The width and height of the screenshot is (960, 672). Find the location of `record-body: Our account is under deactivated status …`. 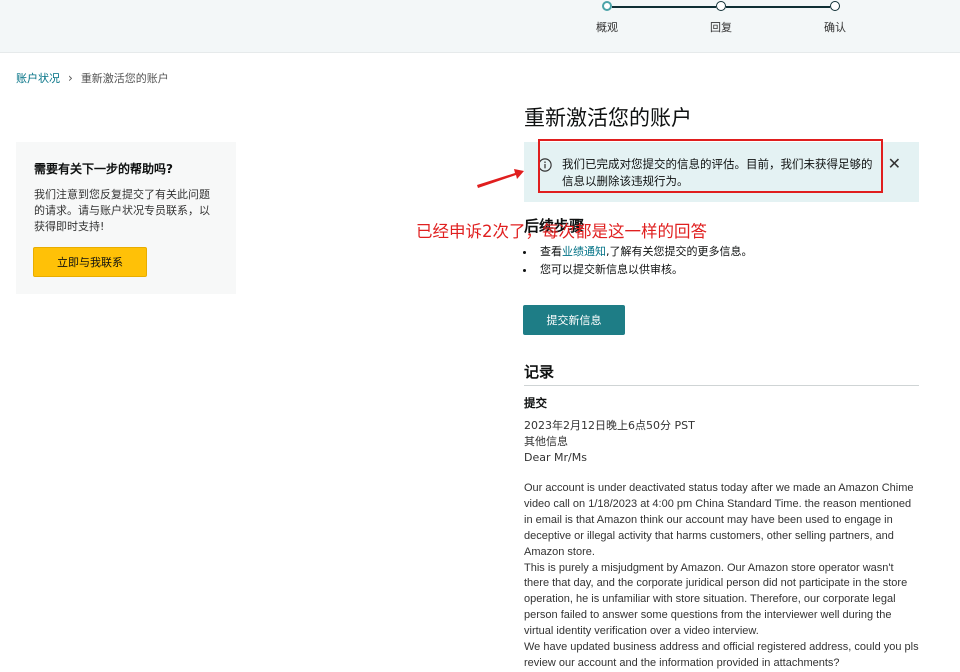

record-body: Our account is under deactivated status … is located at coordinates (722, 576).